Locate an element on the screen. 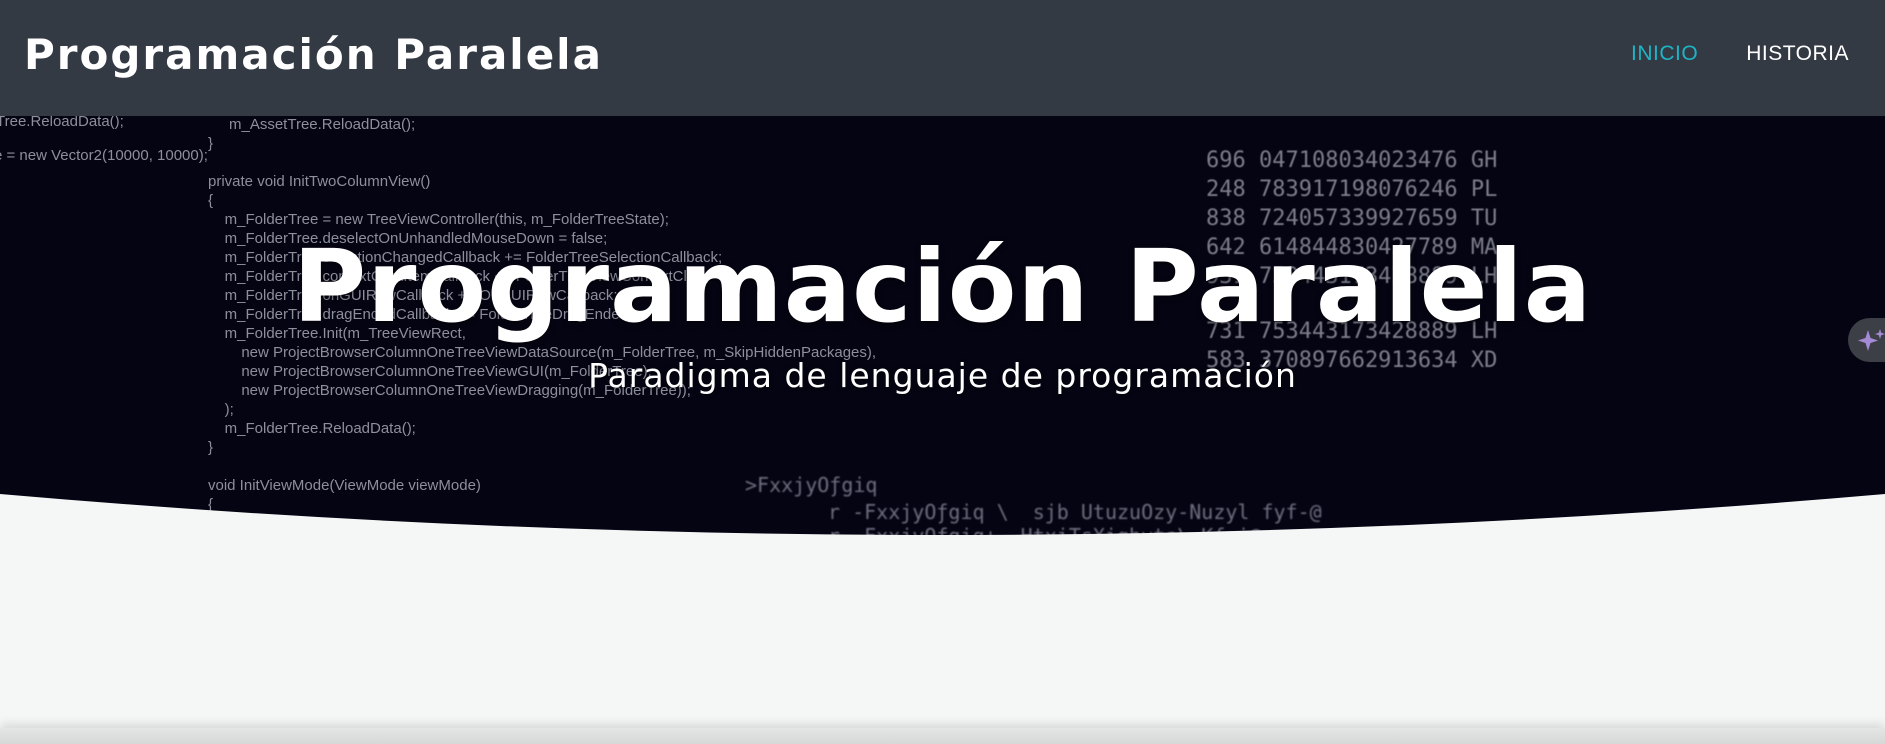 The width and height of the screenshot is (1885, 744). number-line: 696 047108034023476 GH is located at coordinates (1352, 160).